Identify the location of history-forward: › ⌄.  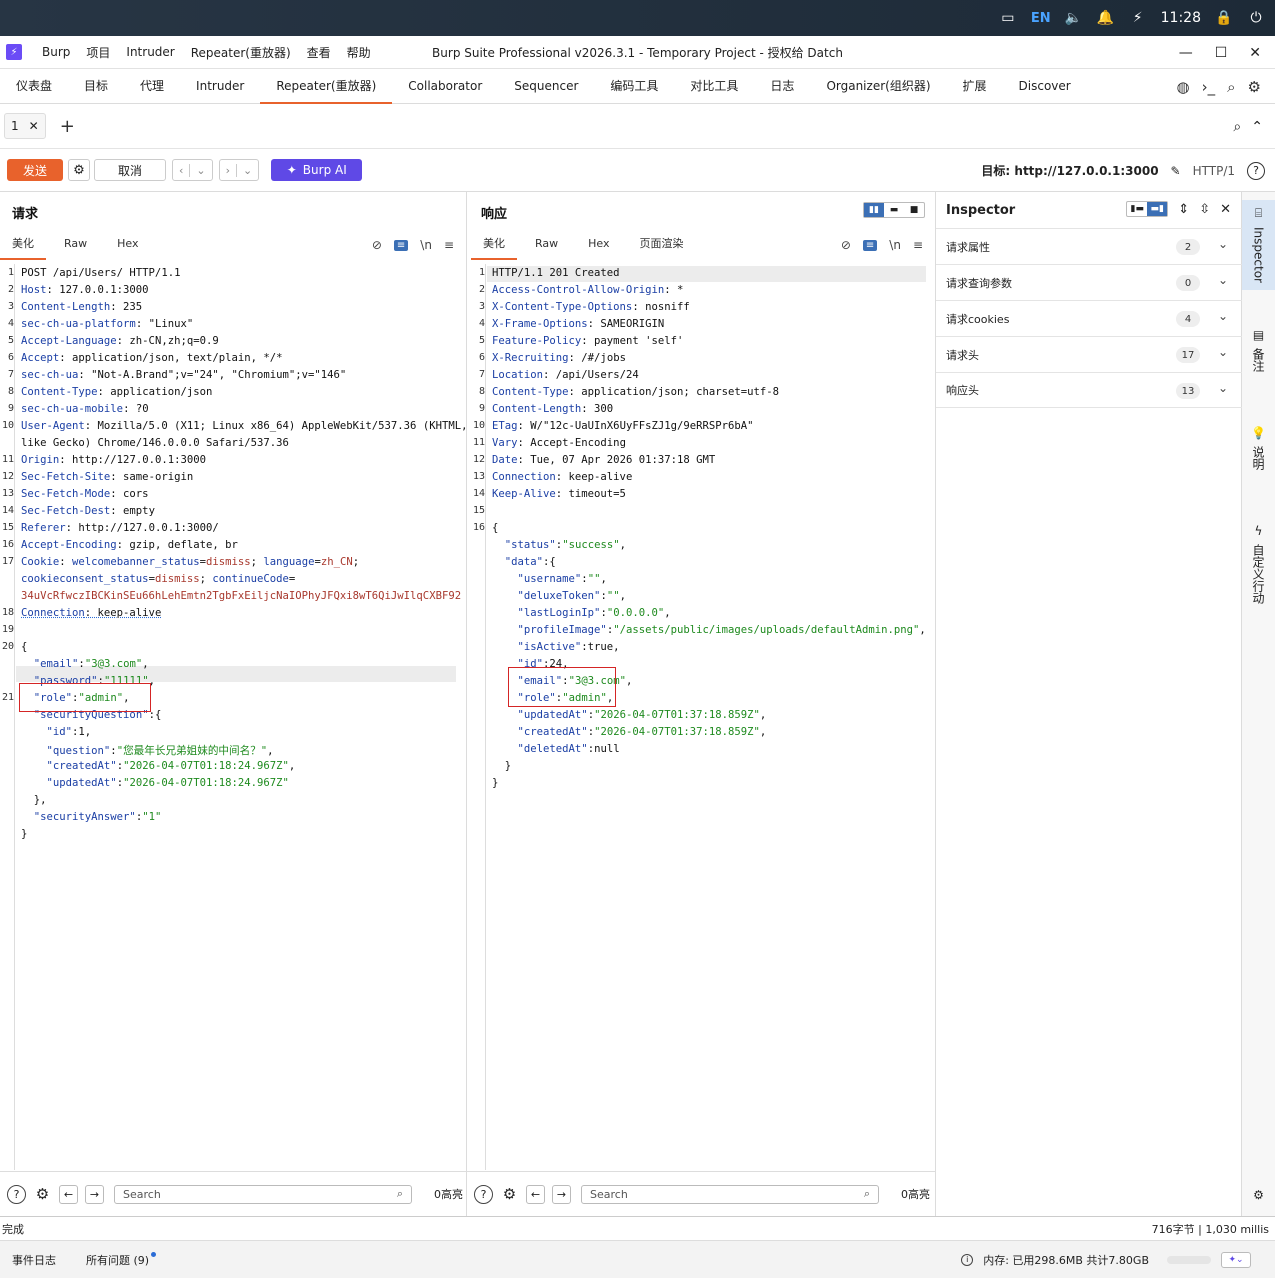
(239, 170).